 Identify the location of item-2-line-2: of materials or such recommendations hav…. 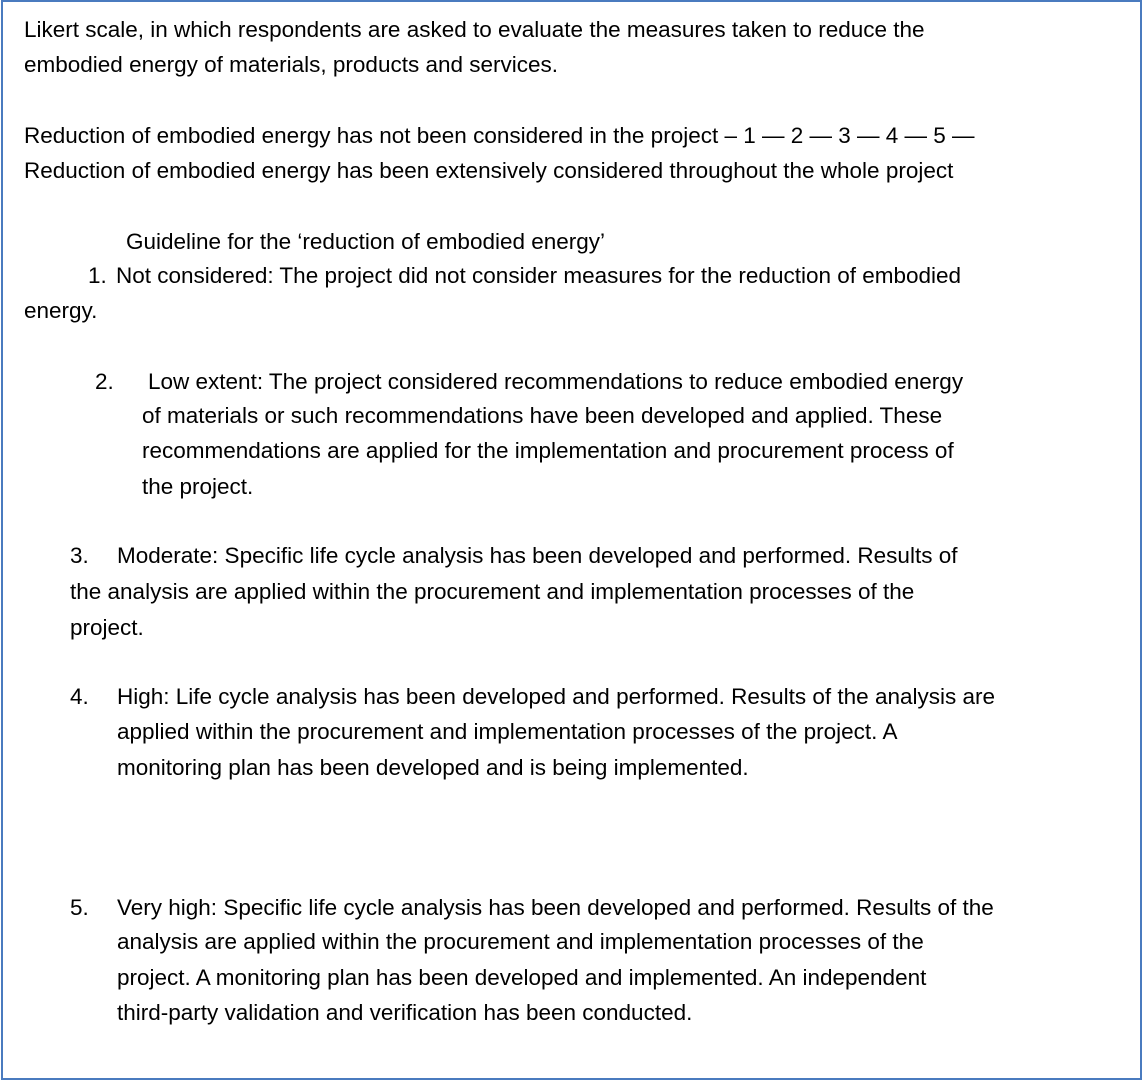
(542, 415).